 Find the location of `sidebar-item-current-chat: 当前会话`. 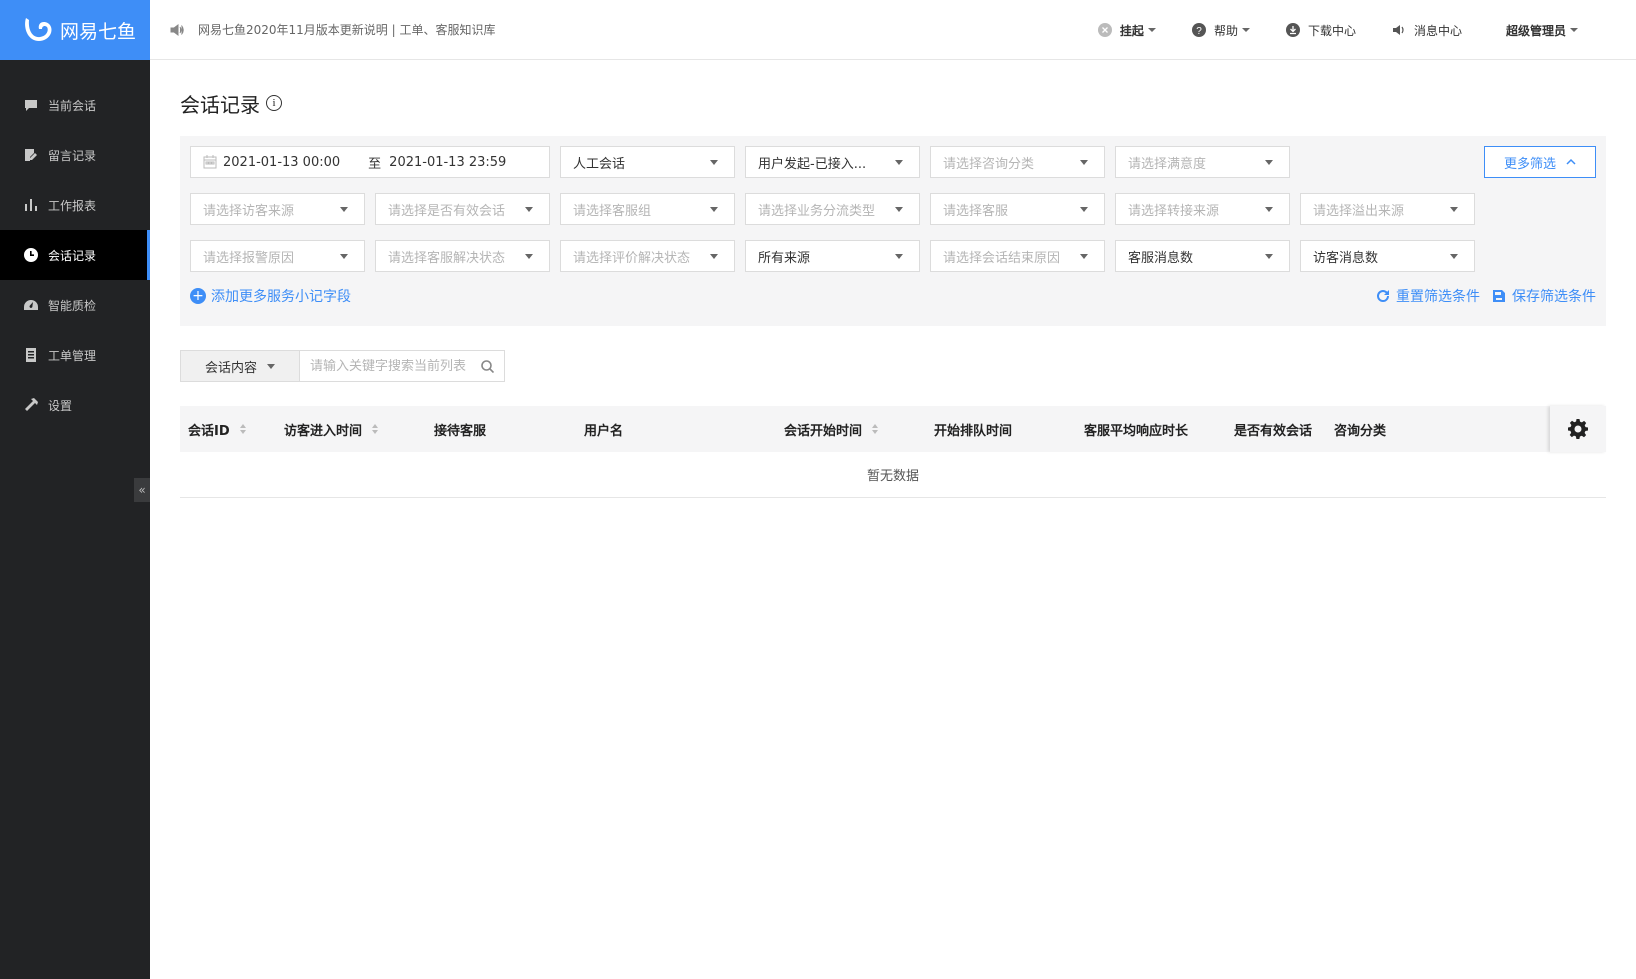

sidebar-item-current-chat: 当前会话 is located at coordinates (75, 105).